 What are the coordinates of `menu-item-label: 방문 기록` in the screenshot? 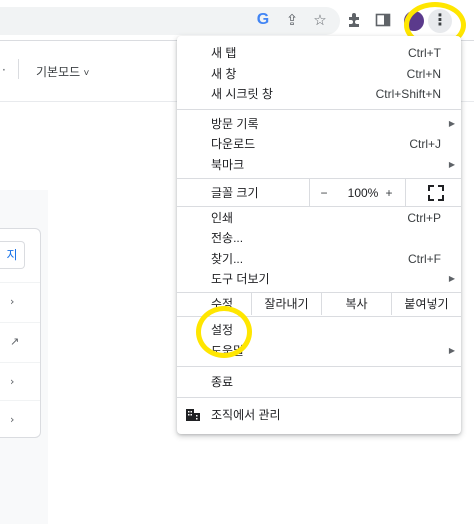 It's located at (235, 124).